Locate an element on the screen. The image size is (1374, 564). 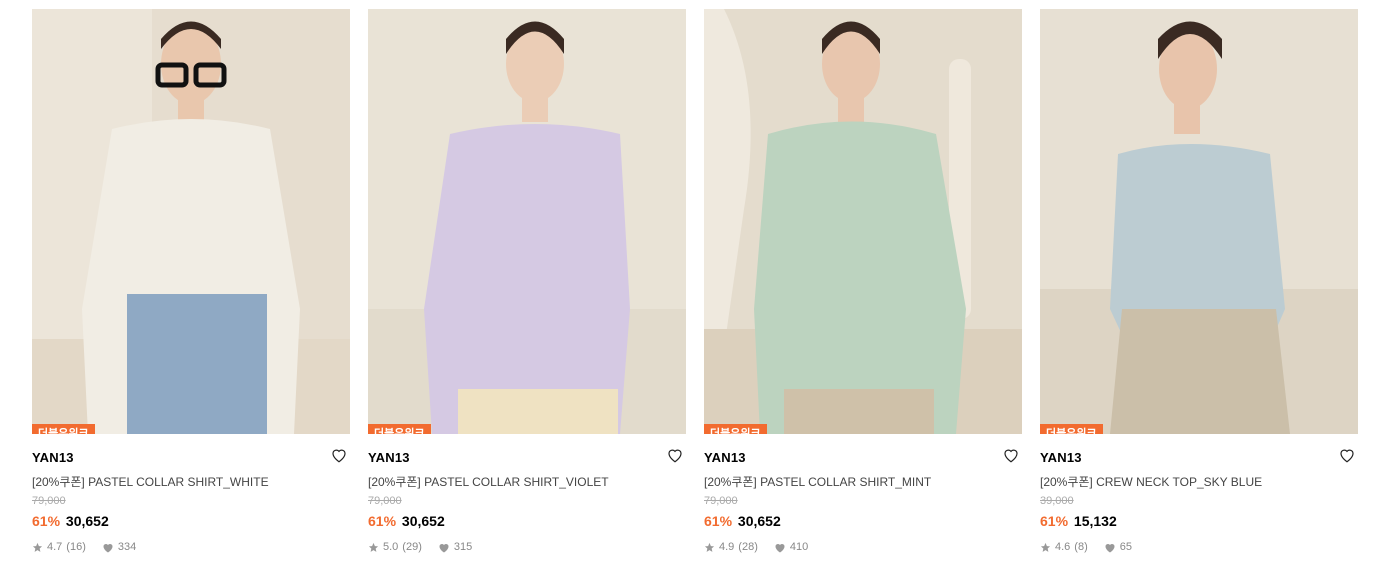
review-count: (28) is located at coordinates (748, 547).